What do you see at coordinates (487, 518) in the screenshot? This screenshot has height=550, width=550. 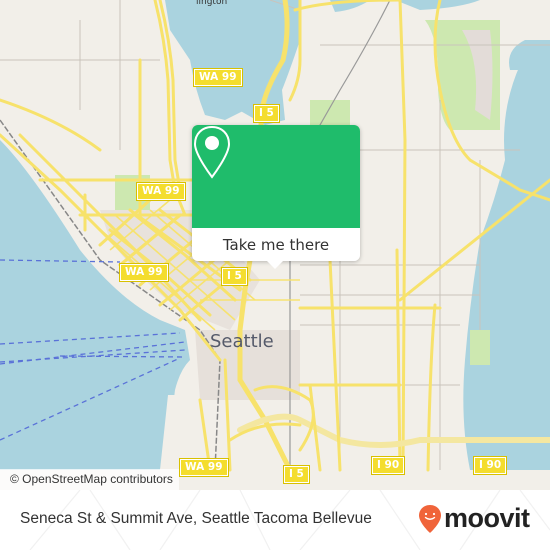 I see `brand-name: moovit` at bounding box center [487, 518].